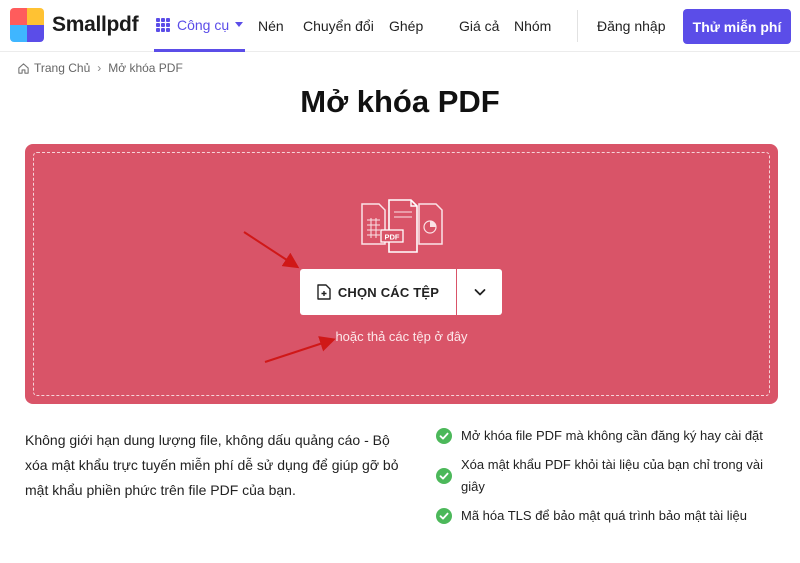 Image resolution: width=800 pixels, height=563 pixels. What do you see at coordinates (737, 26) in the screenshot?
I see `free-trial-button: Thử miễn phí` at bounding box center [737, 26].